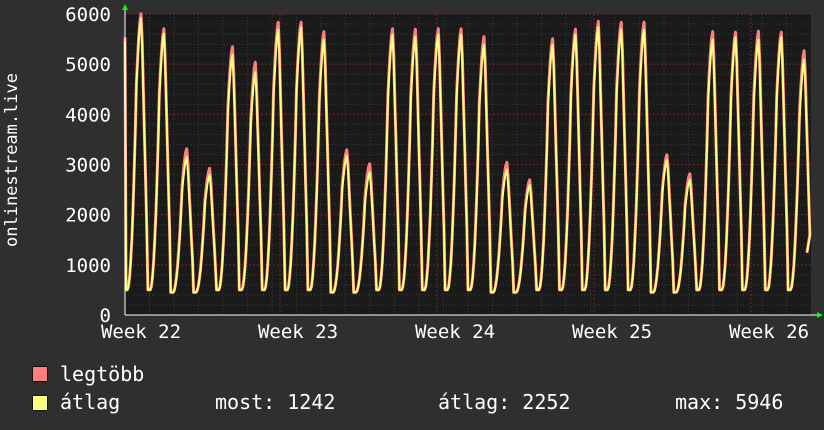 This screenshot has width=824, height=430. I want to click on legend-label-avg: átlag, so click(90, 402).